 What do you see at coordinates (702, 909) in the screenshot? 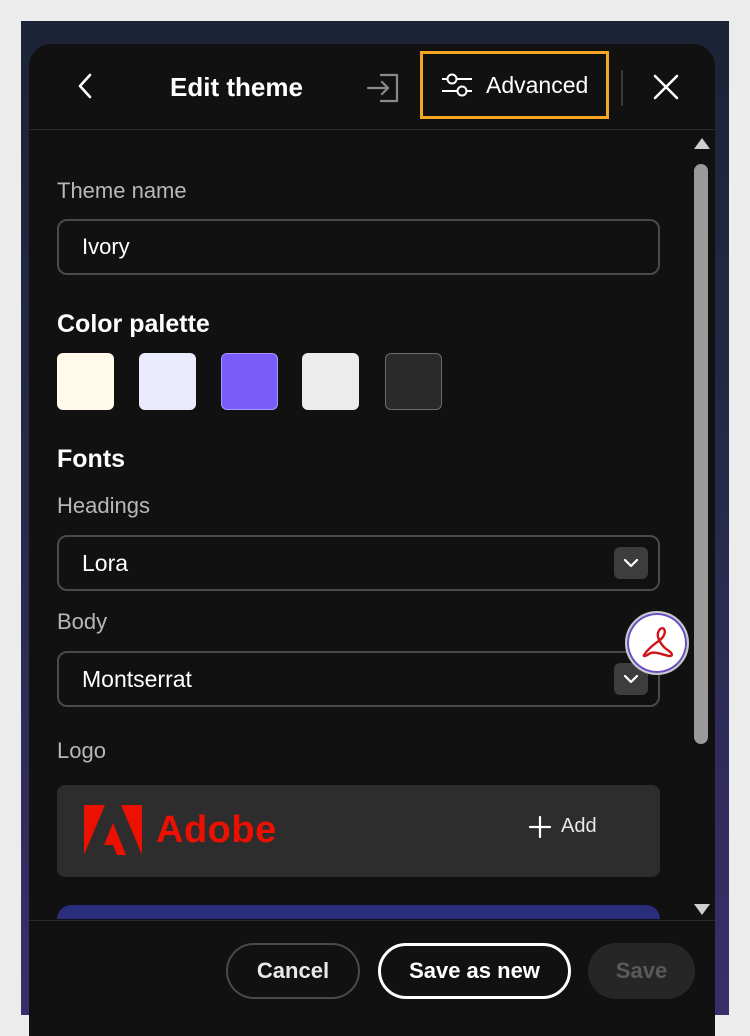
I see `scroll-down-arrow` at bounding box center [702, 909].